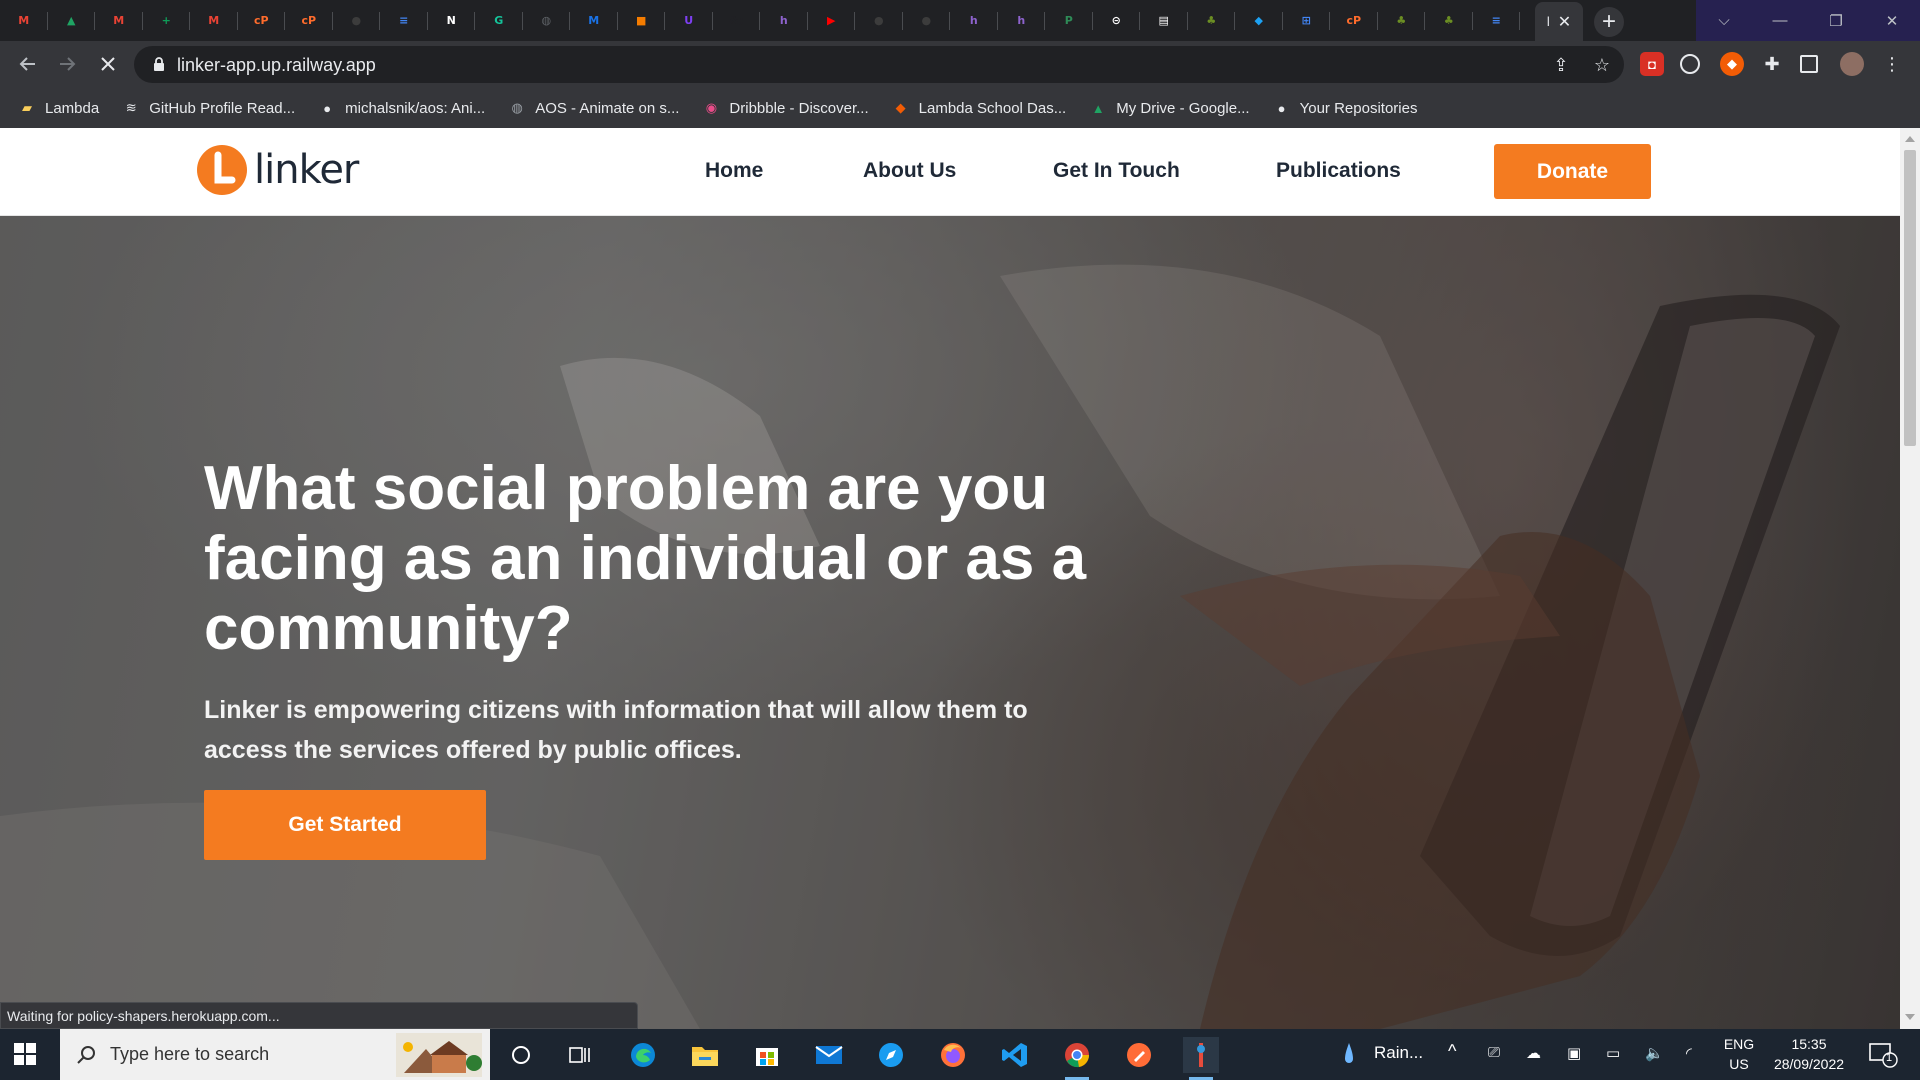 This screenshot has height=1080, width=1920. What do you see at coordinates (705, 1055) in the screenshot?
I see `file-explorer-icon` at bounding box center [705, 1055].